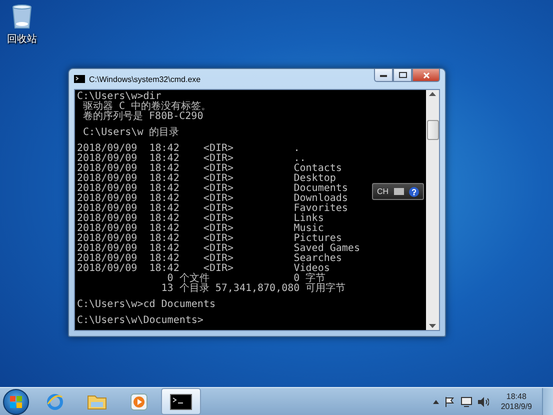 The width and height of the screenshot is (553, 415). I want to click on close-icon, so click(426, 75).